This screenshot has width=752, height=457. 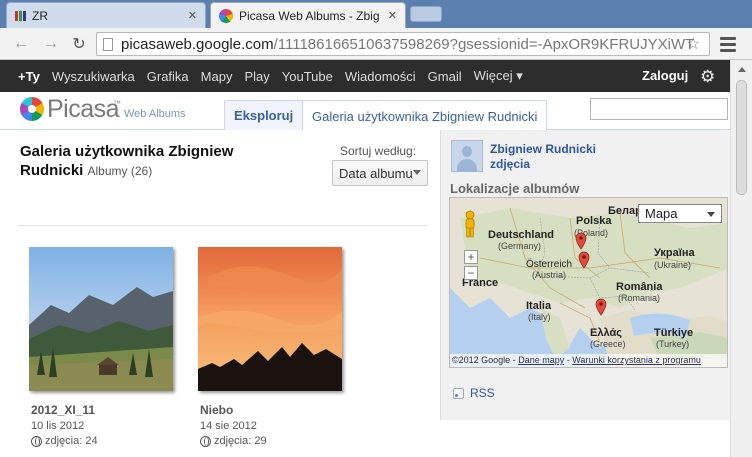 I want to click on album-count-text: zdjęcia: 29, so click(x=240, y=441).